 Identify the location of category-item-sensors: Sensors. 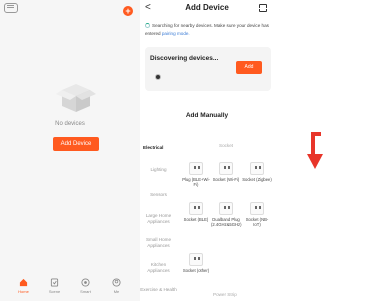
(158, 195).